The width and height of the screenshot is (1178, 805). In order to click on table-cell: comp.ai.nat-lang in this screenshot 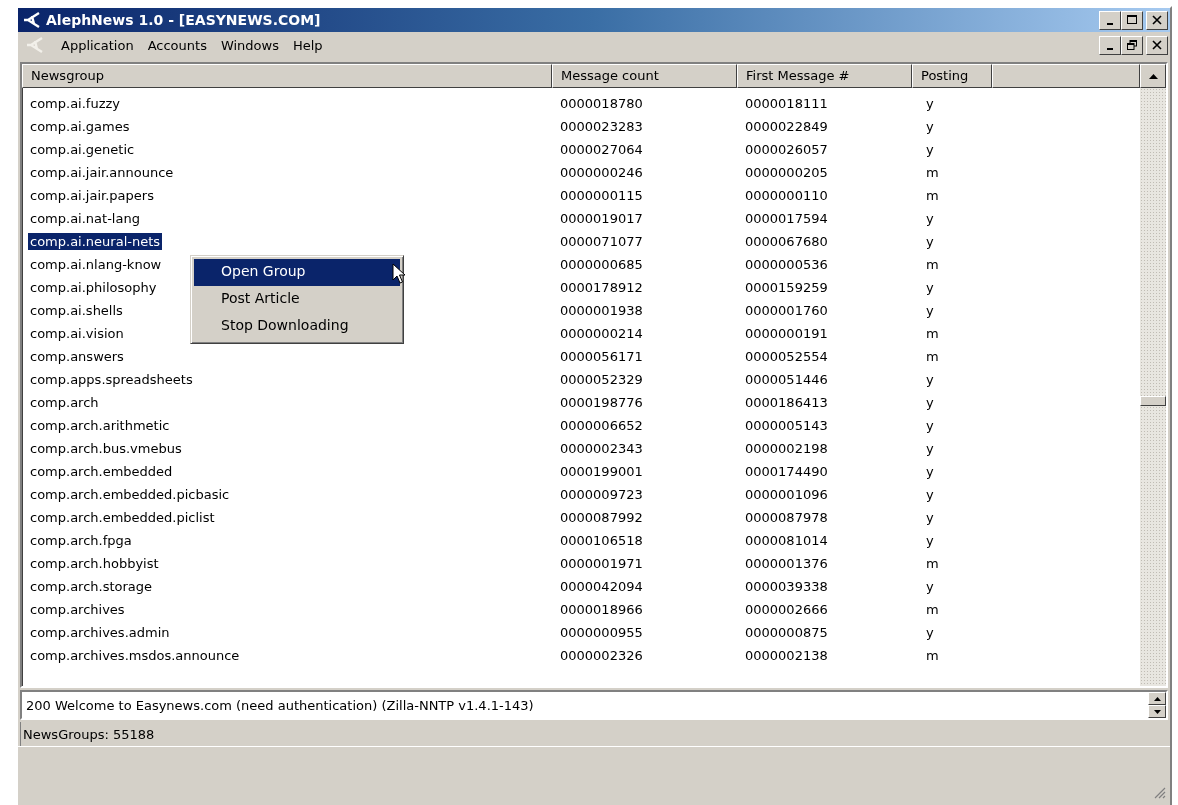, I will do `click(85, 218)`.